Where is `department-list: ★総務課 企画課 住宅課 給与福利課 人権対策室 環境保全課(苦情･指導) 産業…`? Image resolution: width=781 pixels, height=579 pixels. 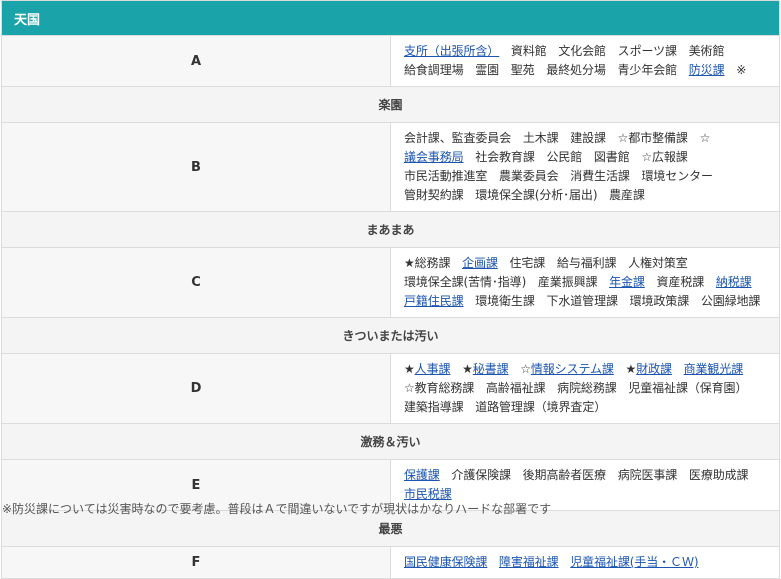 department-list: ★総務課 企画課 住宅課 給与福利課 人権対策室 環境保全課(苦情･指導) 産業… is located at coordinates (585, 282).